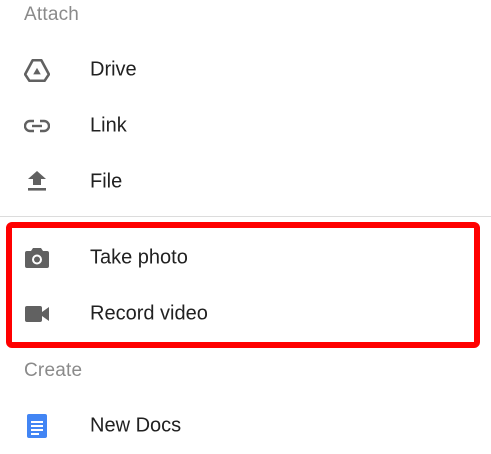 This screenshot has height=454, width=491. I want to click on menu-item-label: File, so click(106, 181).